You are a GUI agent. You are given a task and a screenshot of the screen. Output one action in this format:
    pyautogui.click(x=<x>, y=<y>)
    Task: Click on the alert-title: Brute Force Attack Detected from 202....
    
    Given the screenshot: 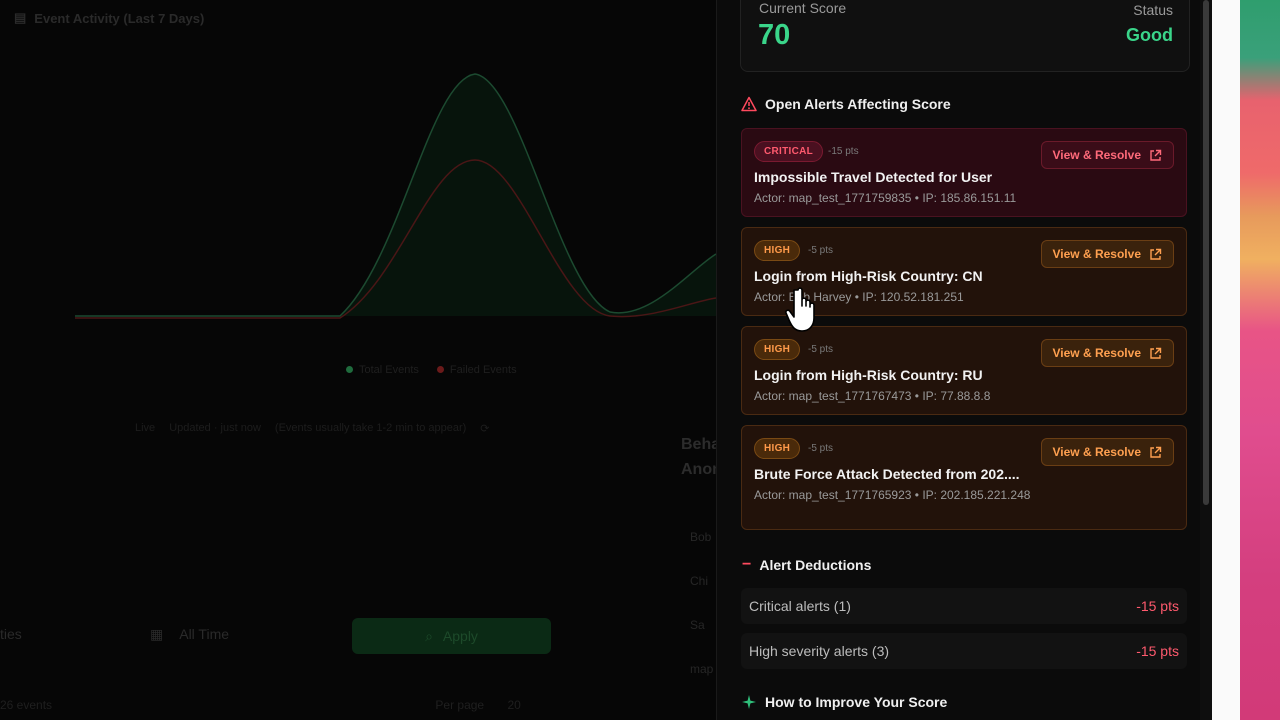 What is the action you would take?
    pyautogui.click(x=887, y=474)
    